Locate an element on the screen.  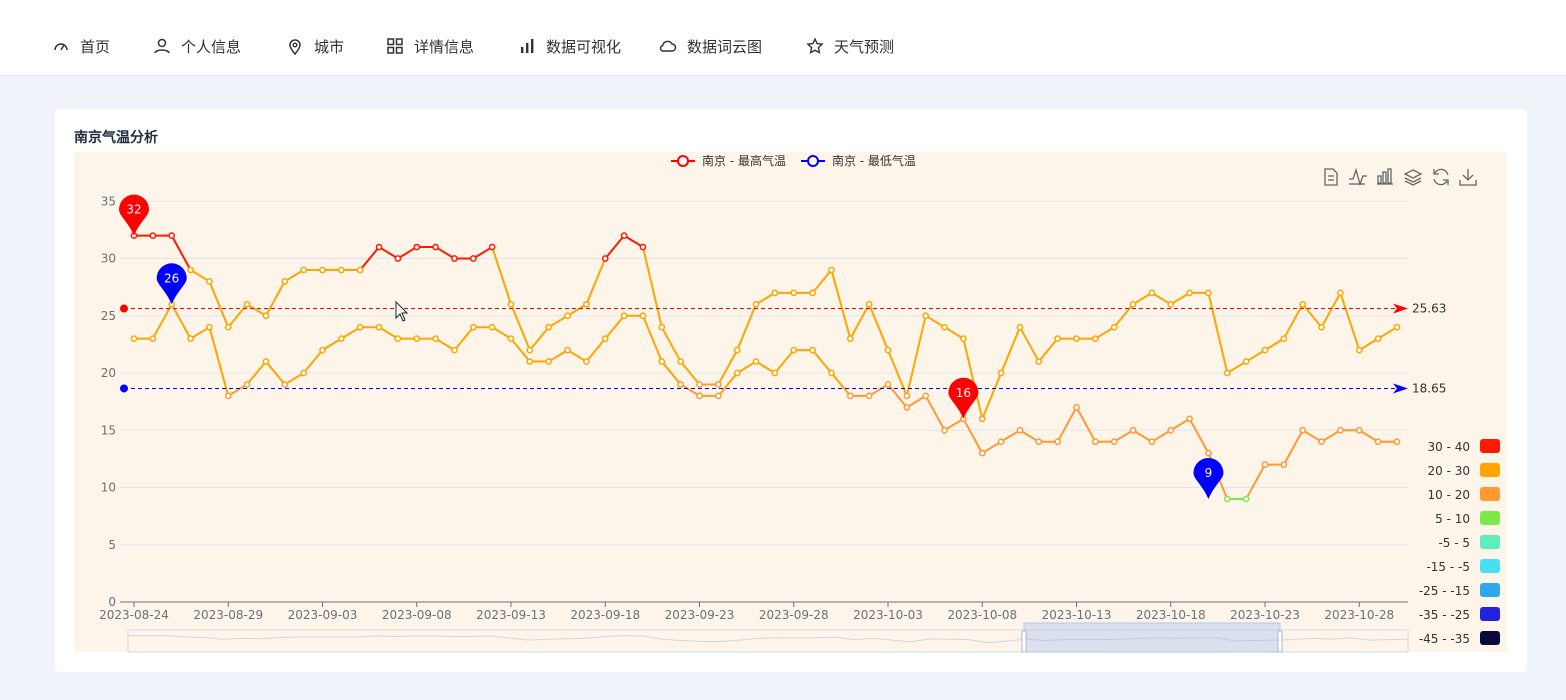
datazoom-handle-right is located at coordinates (1280, 641).